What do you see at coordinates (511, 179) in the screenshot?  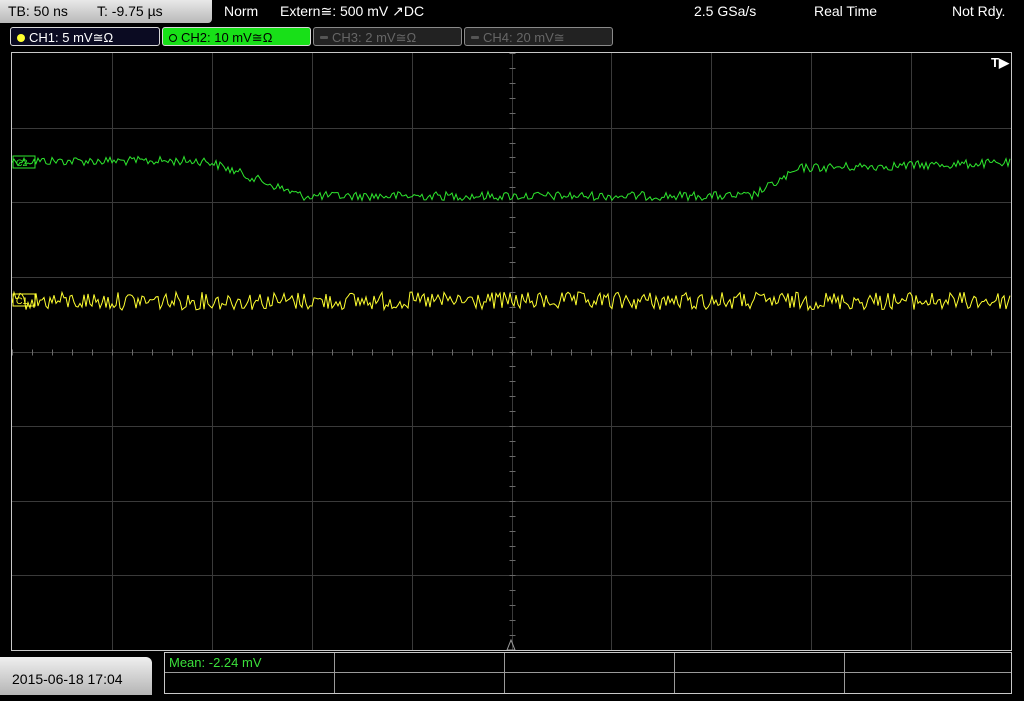 I see `channel-2-trace` at bounding box center [511, 179].